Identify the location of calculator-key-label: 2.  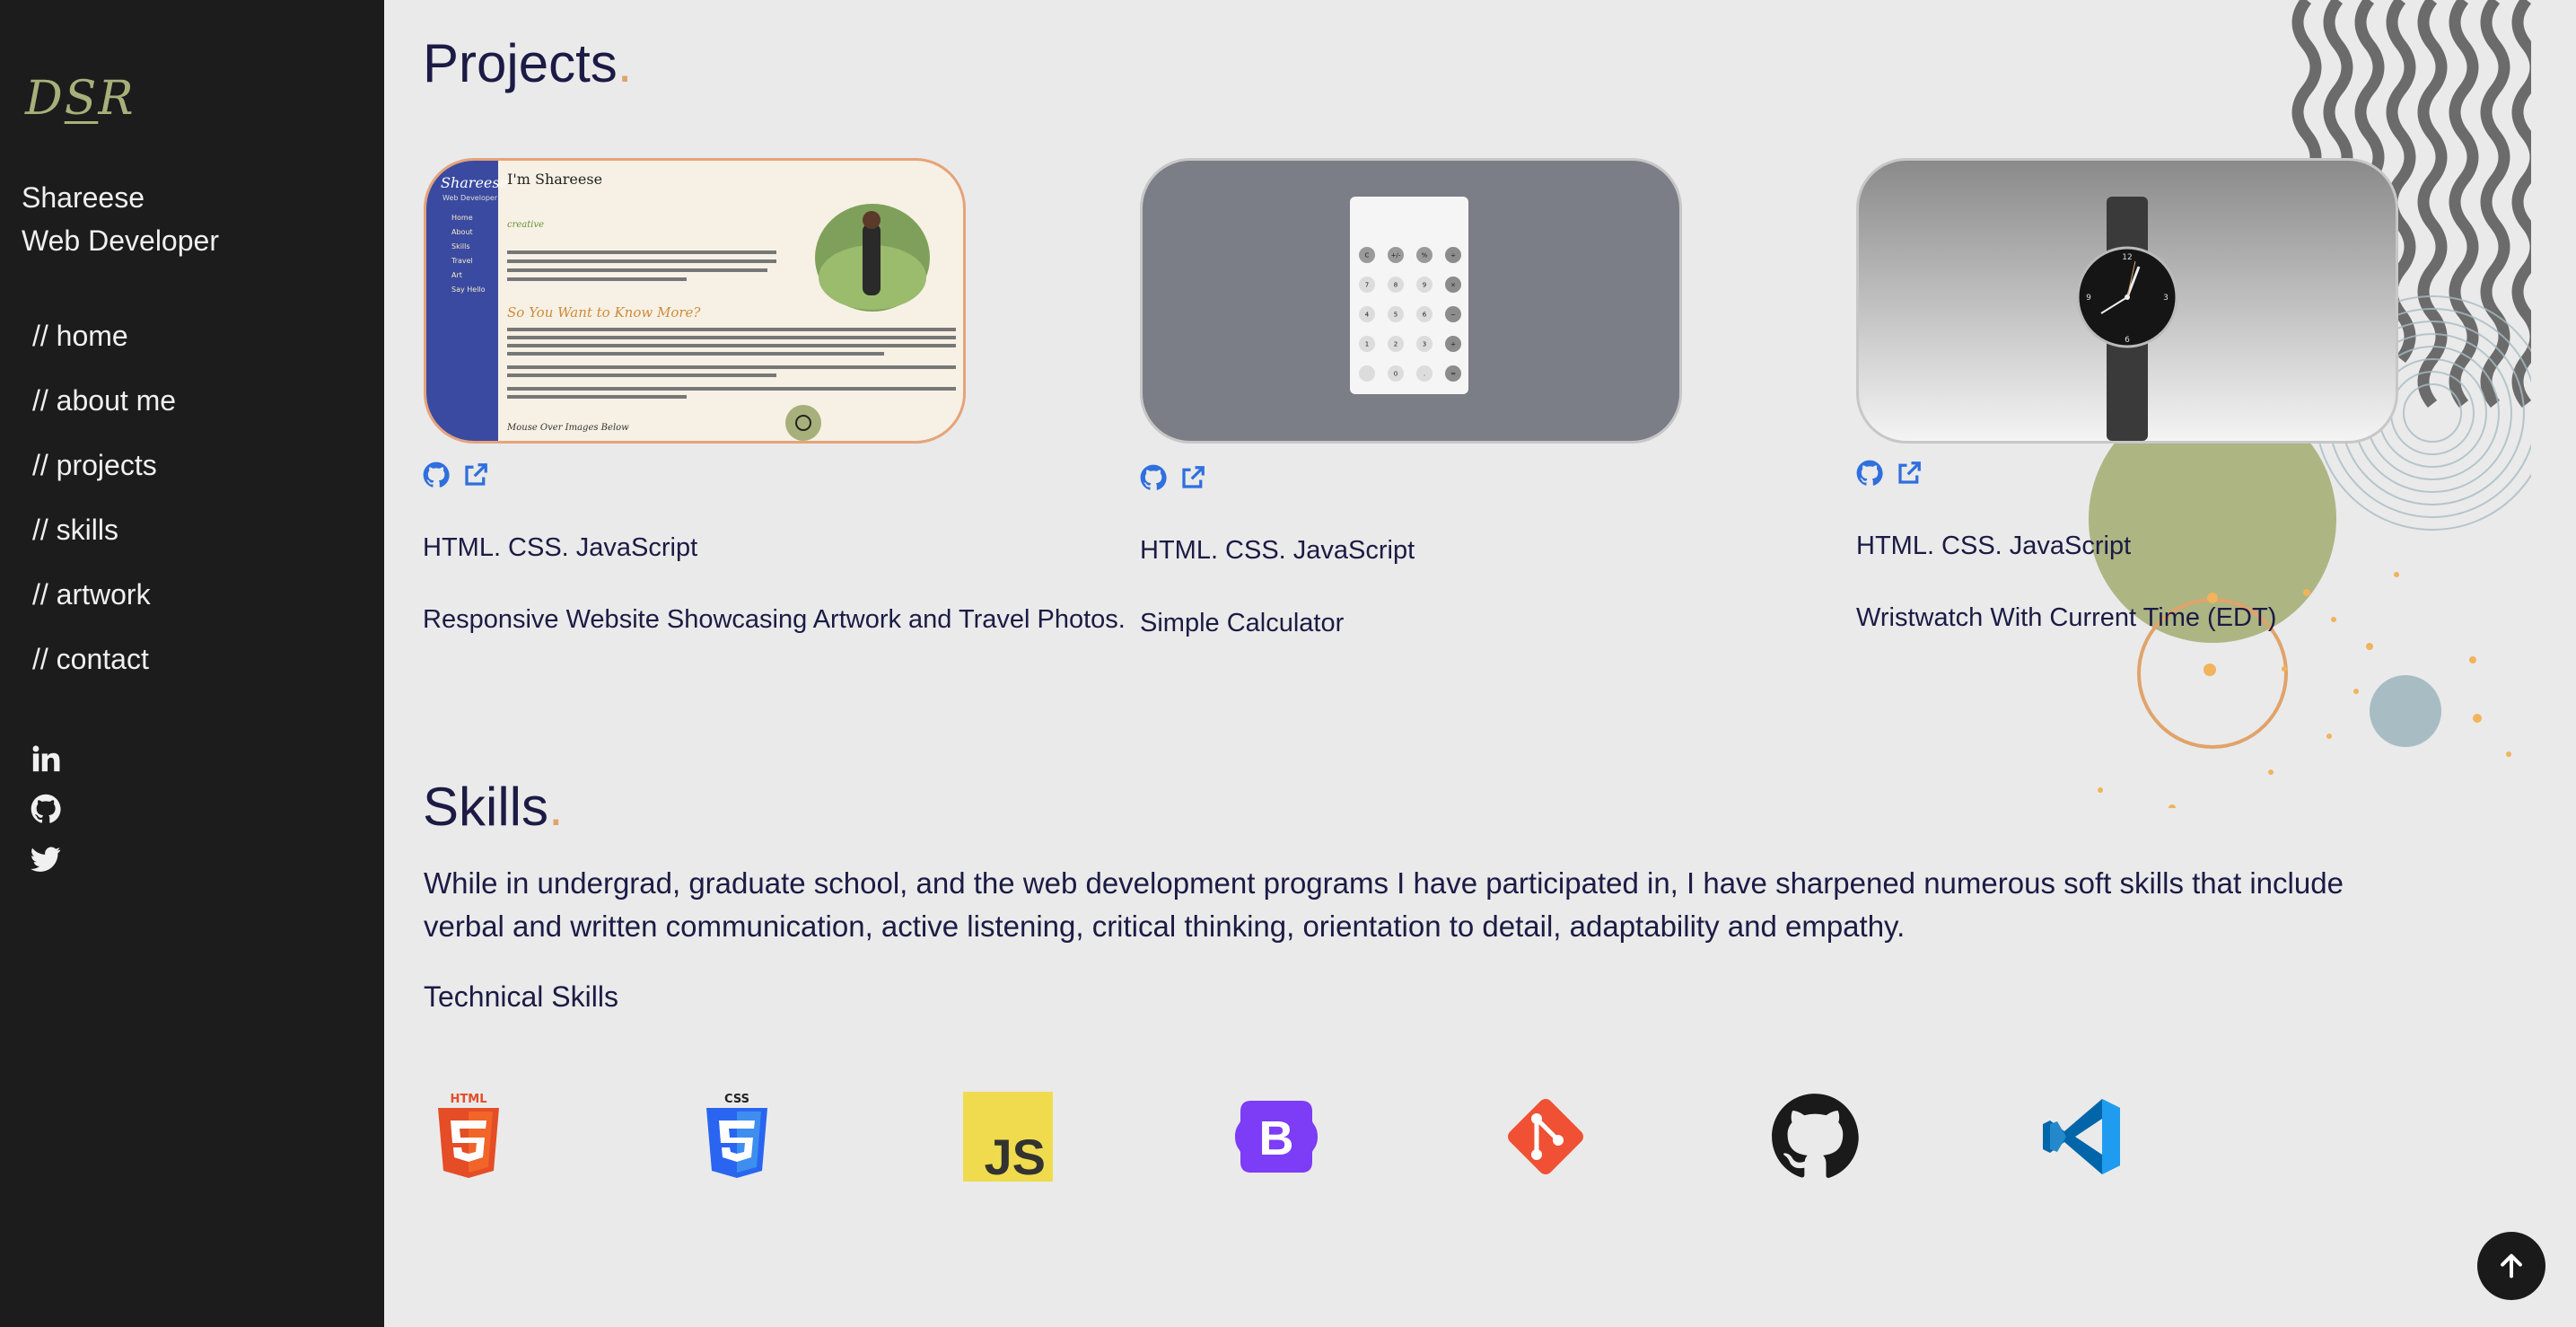
(1396, 344).